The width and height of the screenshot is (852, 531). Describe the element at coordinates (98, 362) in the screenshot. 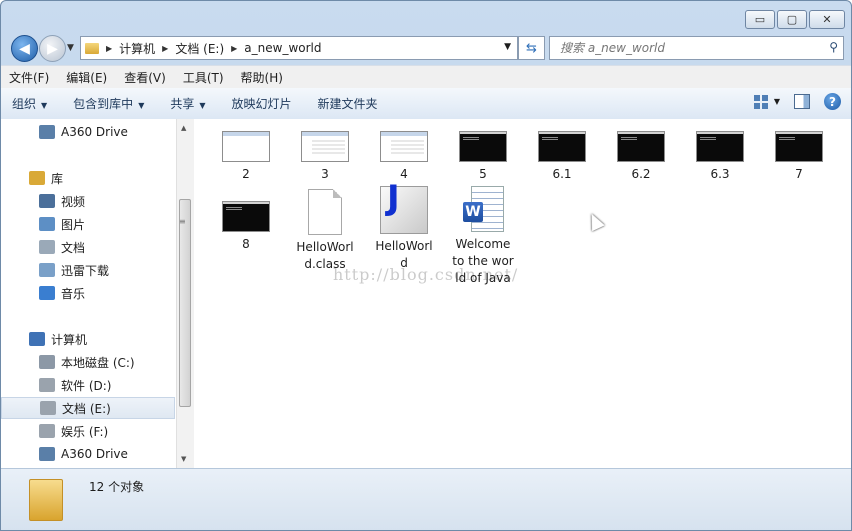

I see `nav-item-label: 本地磁盘 (C:)` at that location.